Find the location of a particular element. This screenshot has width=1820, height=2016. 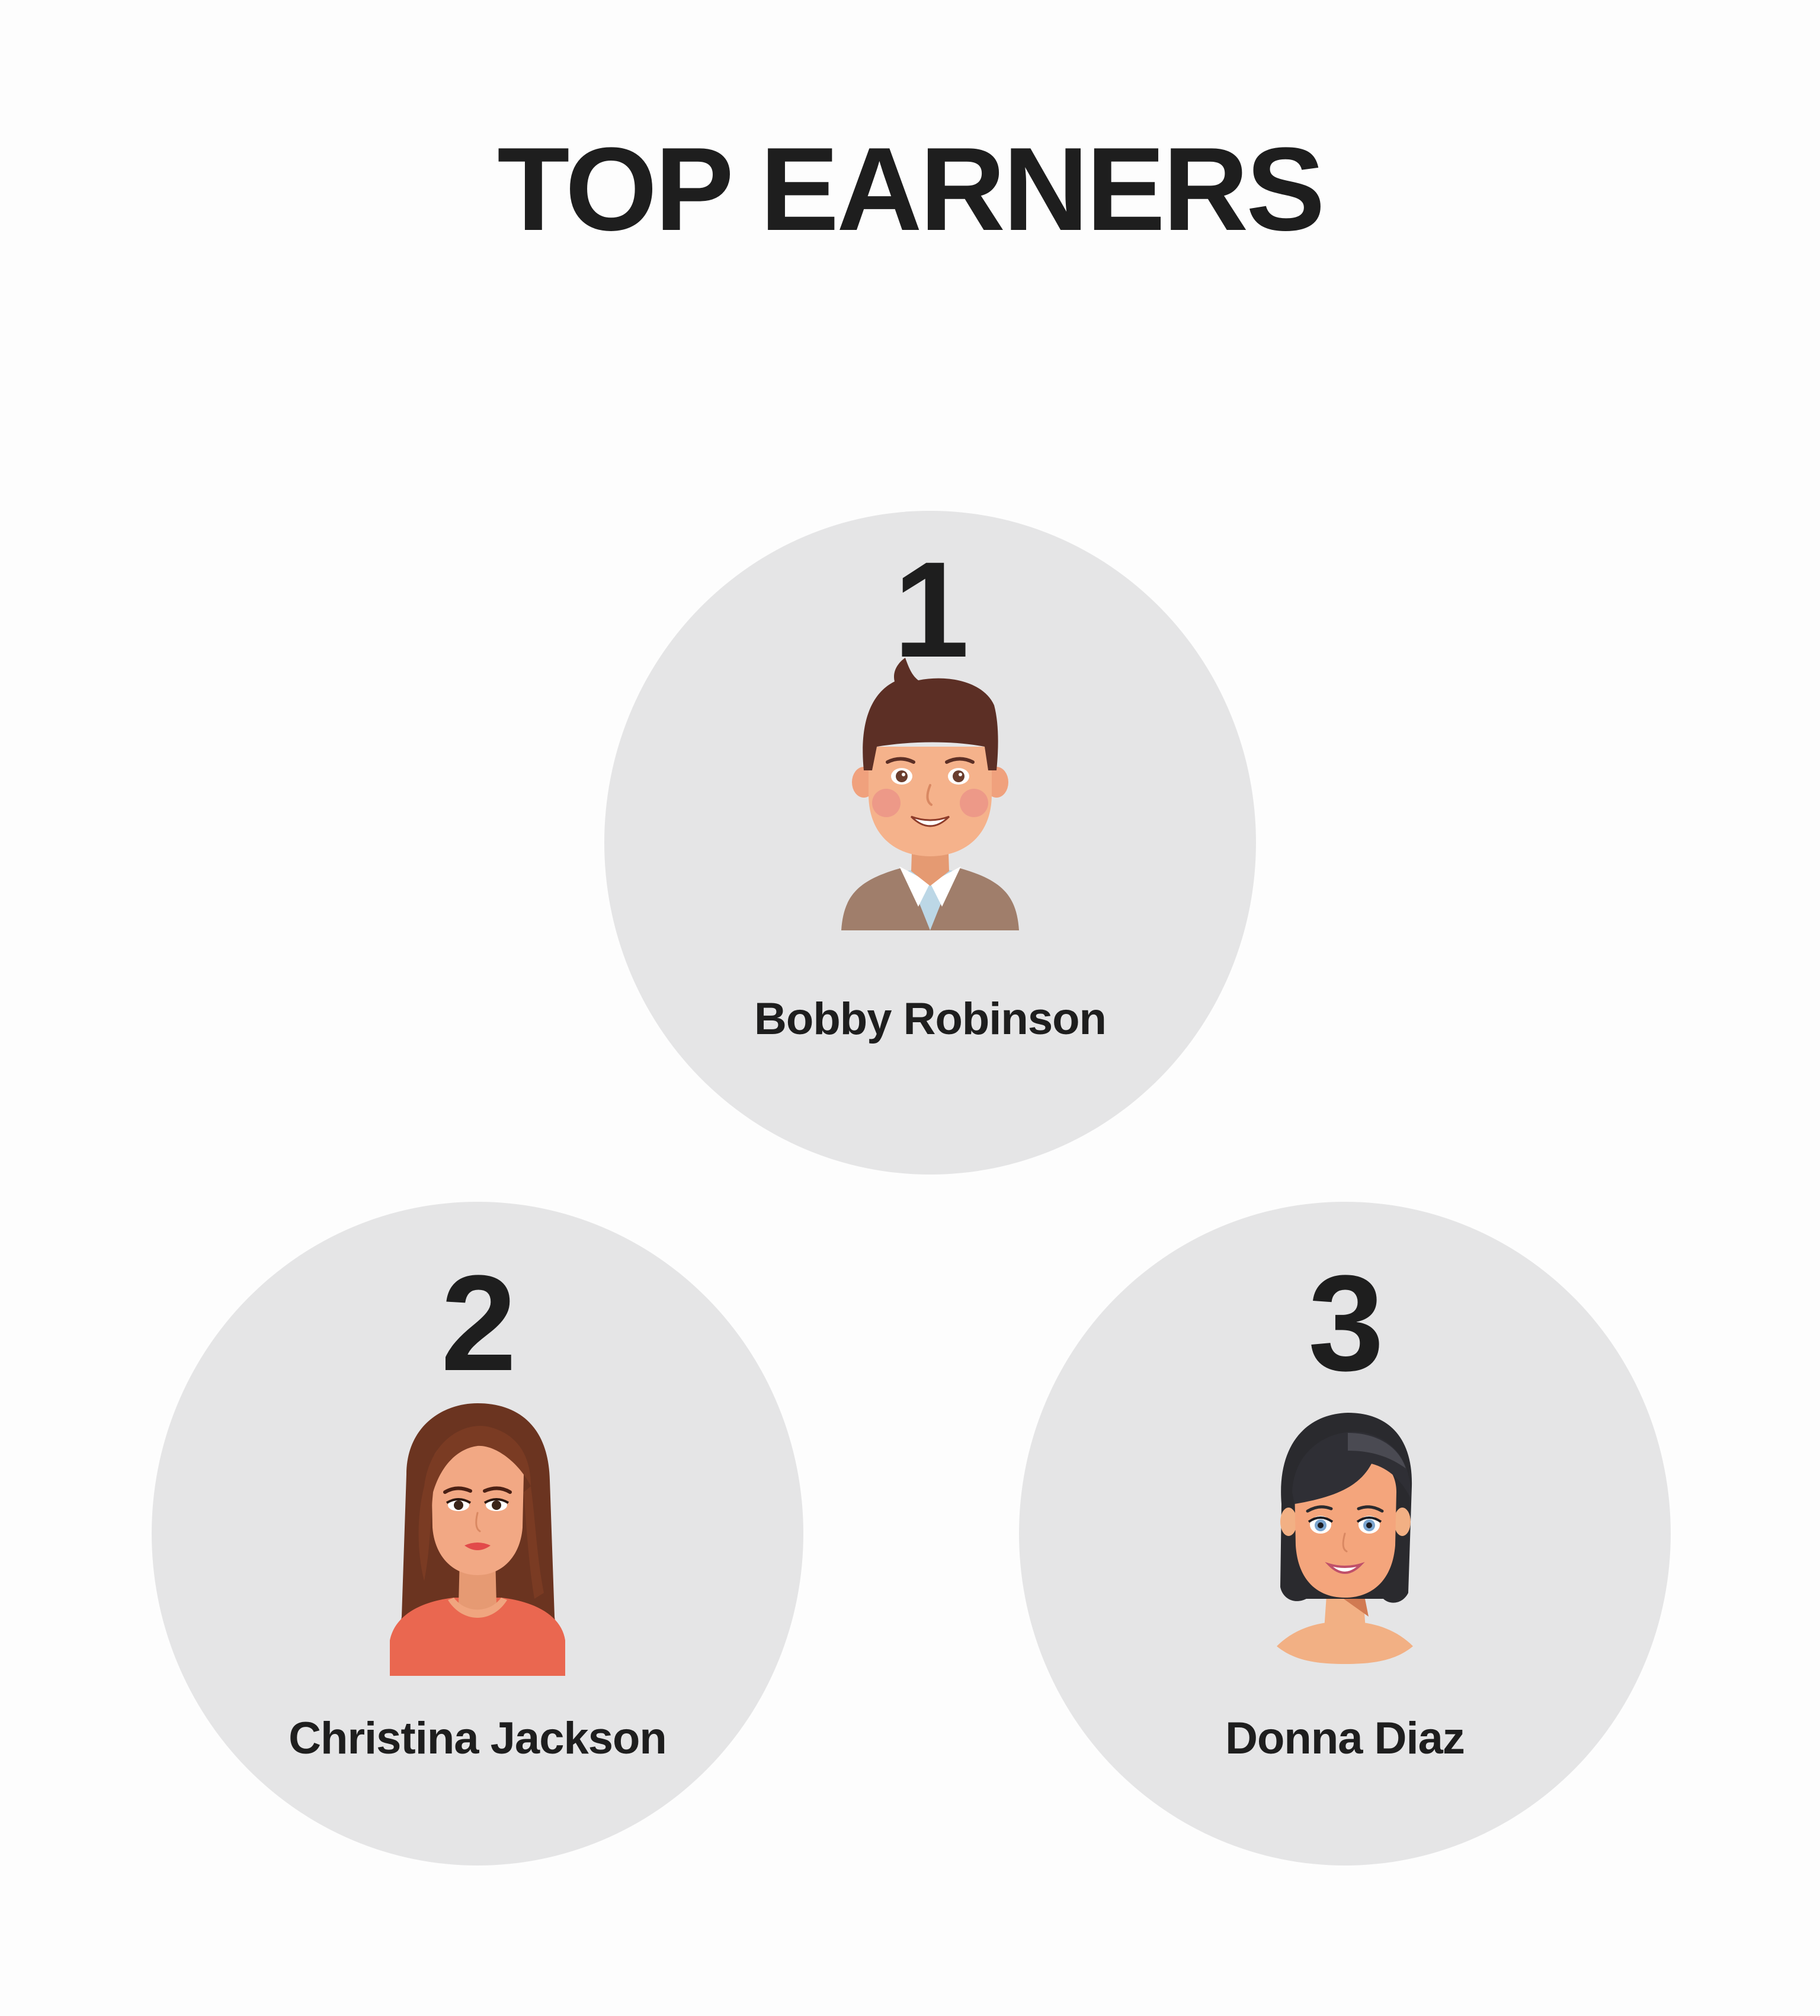

rank-number: 3 is located at coordinates (1346, 1323).